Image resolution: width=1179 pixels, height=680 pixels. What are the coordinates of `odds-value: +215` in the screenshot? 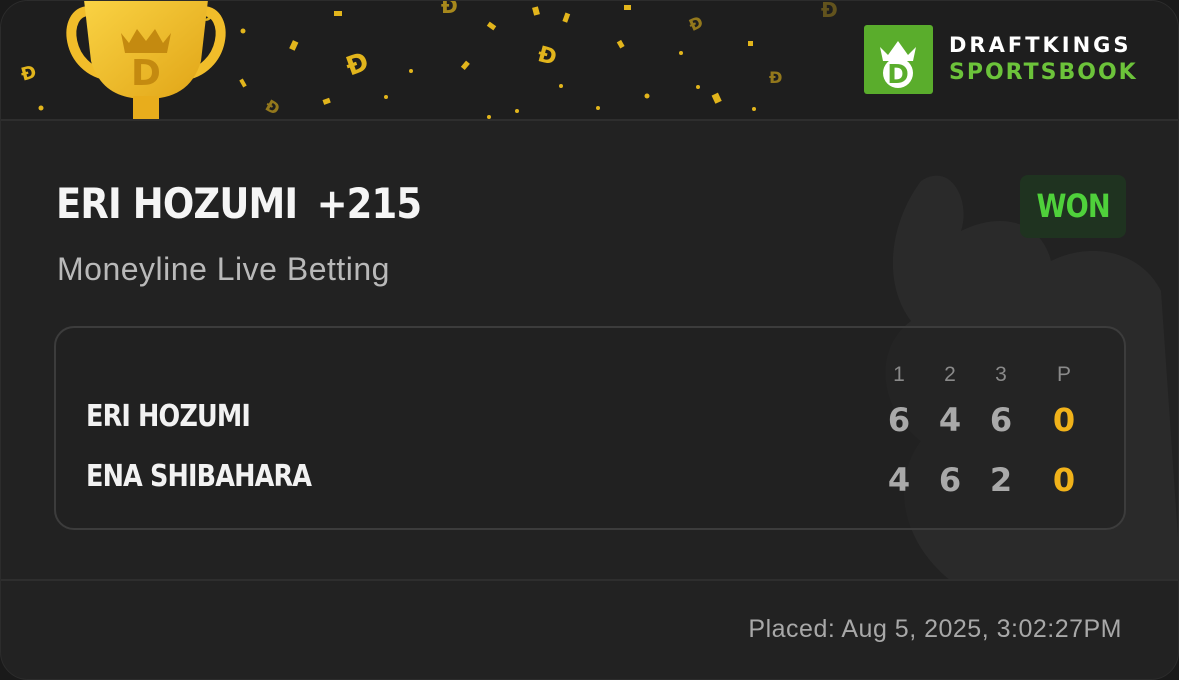 It's located at (369, 203).